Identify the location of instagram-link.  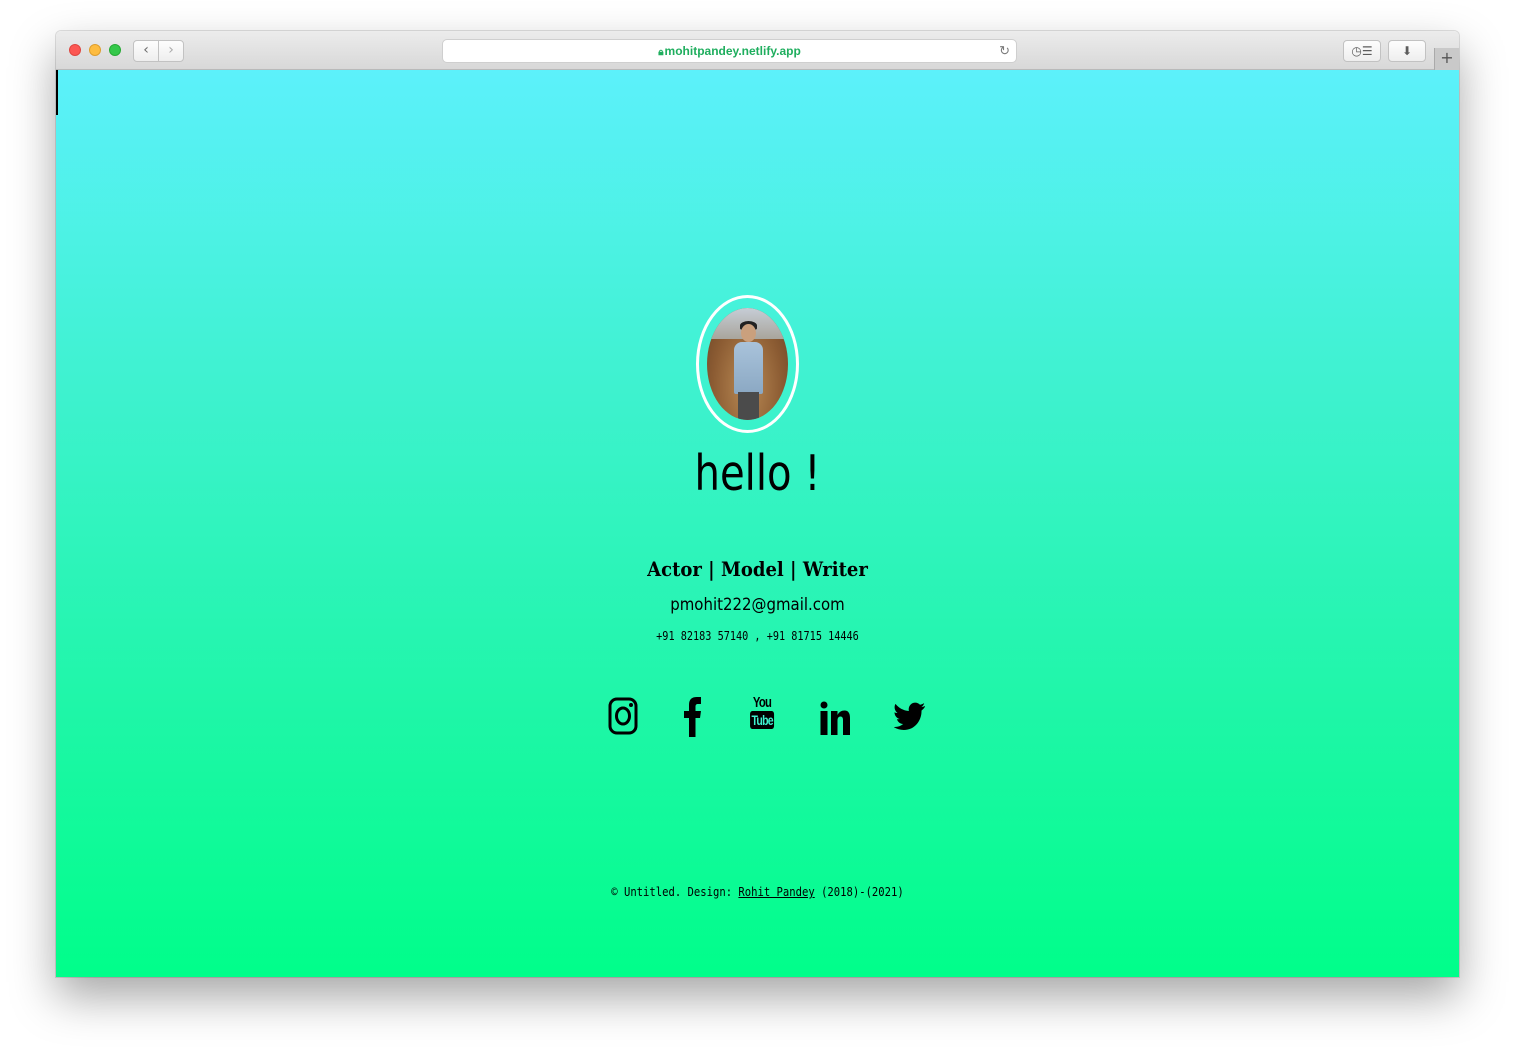
(623, 718).